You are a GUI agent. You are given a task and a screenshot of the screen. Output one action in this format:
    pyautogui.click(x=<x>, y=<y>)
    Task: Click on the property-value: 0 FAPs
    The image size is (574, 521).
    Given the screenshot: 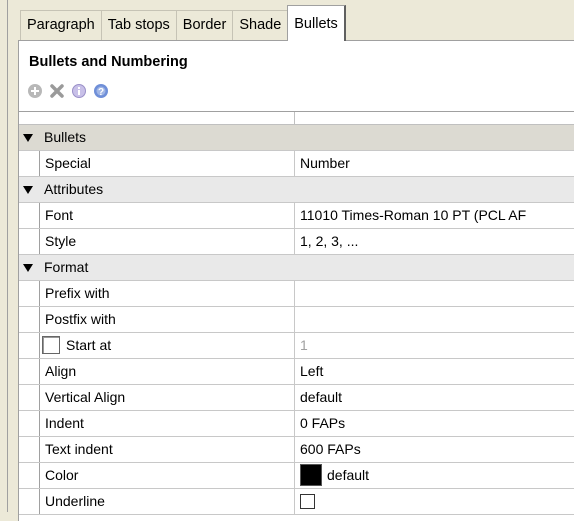 What is the action you would take?
    pyautogui.click(x=434, y=423)
    